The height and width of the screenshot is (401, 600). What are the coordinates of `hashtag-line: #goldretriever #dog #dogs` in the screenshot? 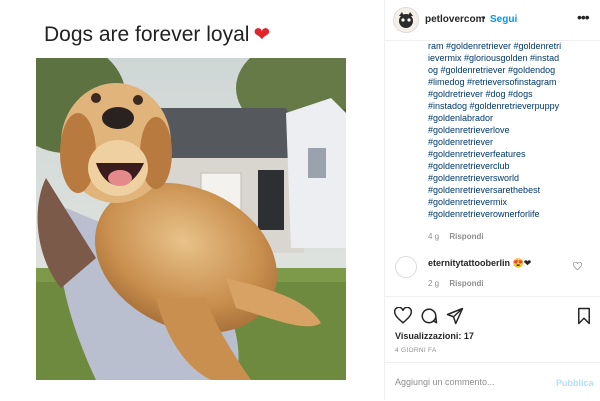 It's located at (513, 94).